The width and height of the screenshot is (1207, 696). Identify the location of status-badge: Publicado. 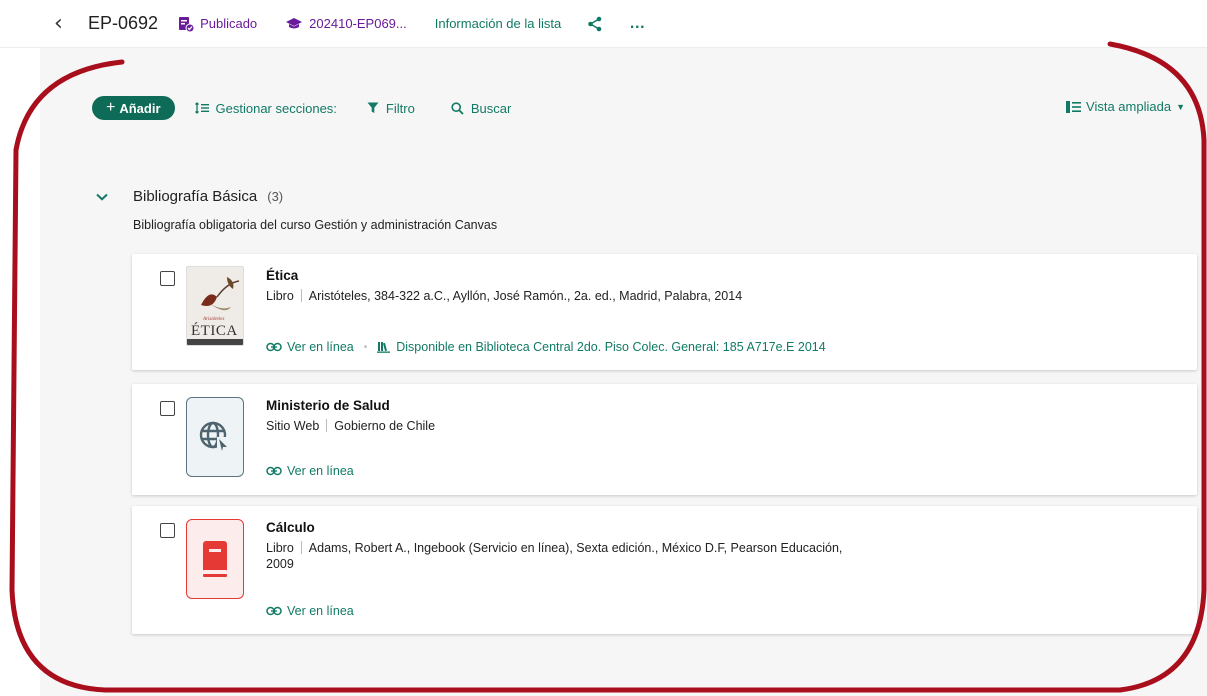
(217, 24).